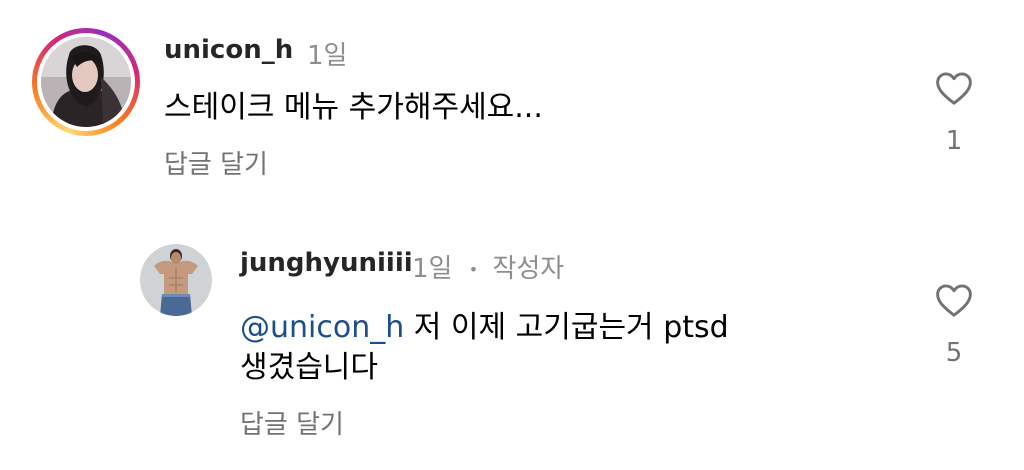  I want to click on timestamp-text: 1일, so click(432, 269).